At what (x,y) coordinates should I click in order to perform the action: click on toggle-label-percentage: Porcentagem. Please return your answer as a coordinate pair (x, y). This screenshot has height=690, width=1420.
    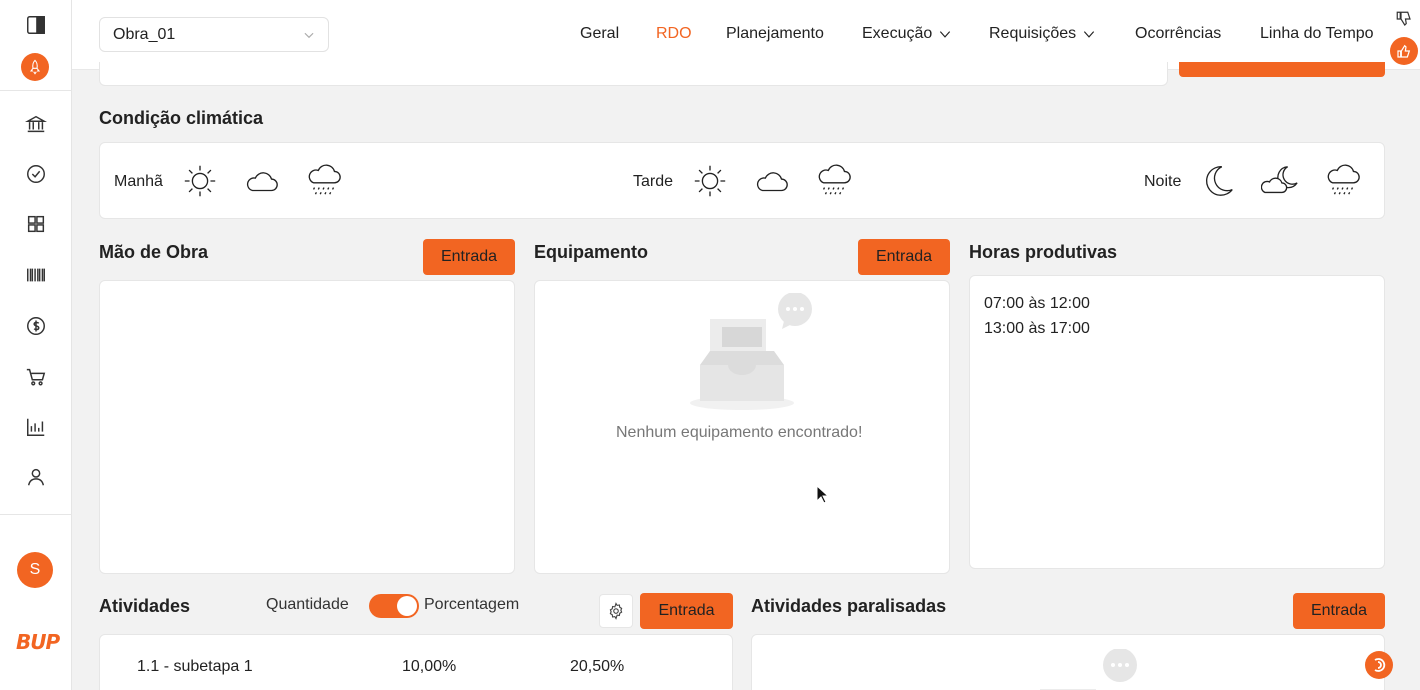
    Looking at the image, I should click on (472, 604).